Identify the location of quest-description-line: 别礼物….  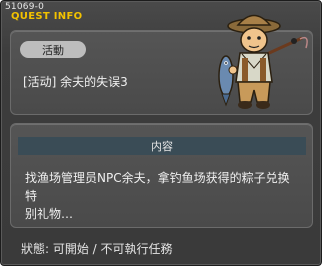
(49, 214).